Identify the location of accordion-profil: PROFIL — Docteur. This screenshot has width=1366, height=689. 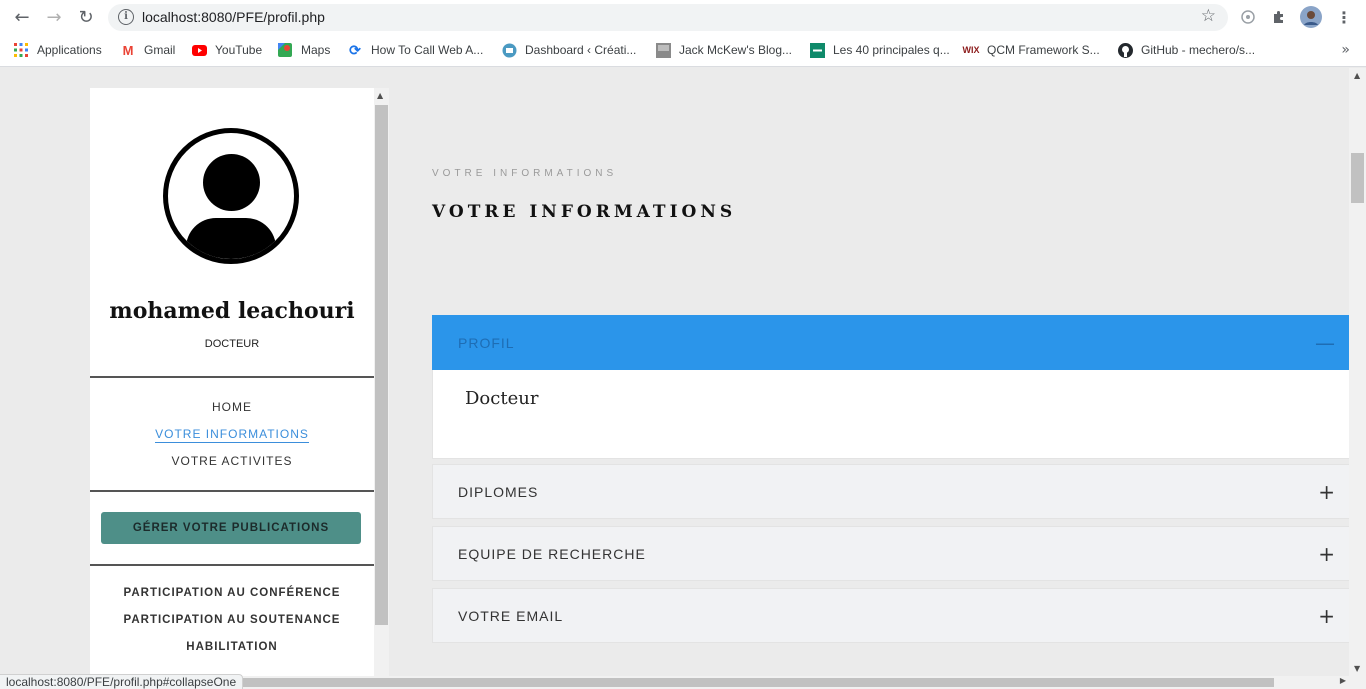
(891, 387).